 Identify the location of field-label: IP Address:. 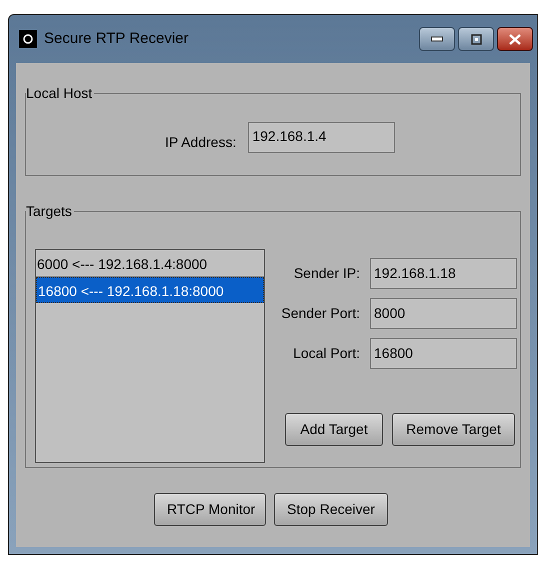
(200, 142).